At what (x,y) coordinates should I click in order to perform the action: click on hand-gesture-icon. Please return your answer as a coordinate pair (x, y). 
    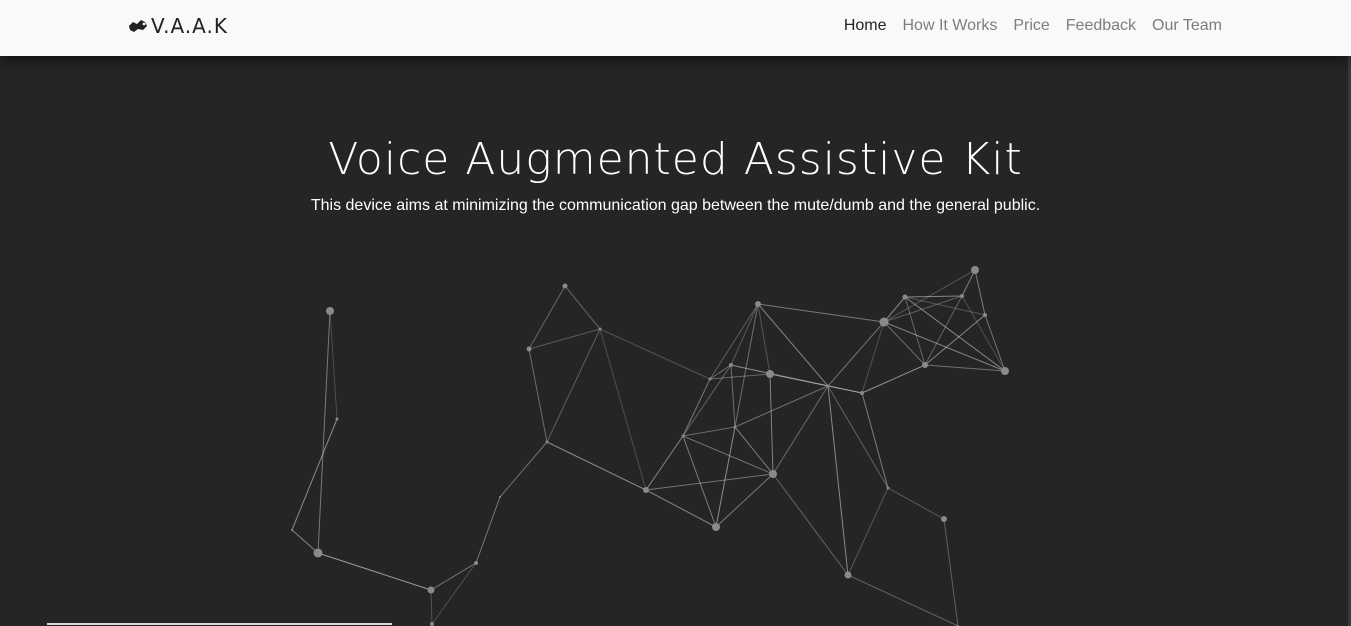
    Looking at the image, I should click on (138, 26).